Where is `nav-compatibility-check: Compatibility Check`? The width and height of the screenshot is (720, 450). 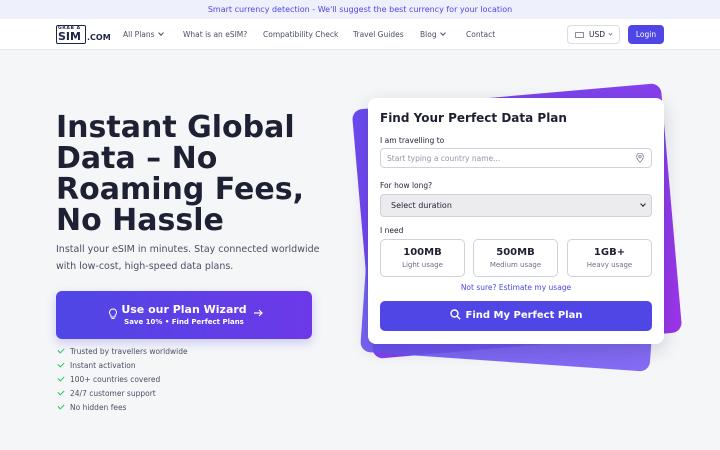 nav-compatibility-check: Compatibility Check is located at coordinates (300, 34).